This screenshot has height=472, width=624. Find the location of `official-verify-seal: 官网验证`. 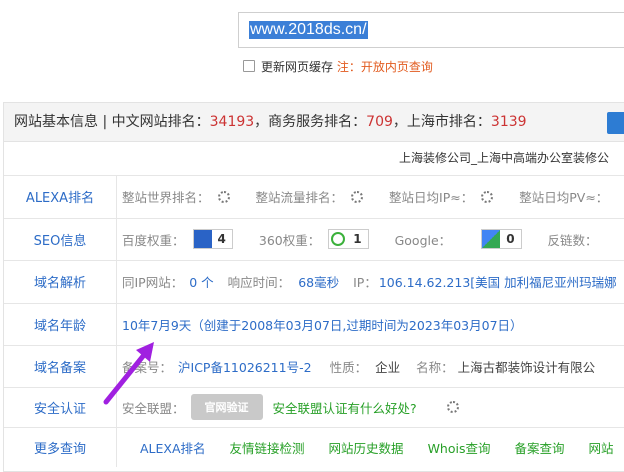

official-verify-seal: 官网验证 is located at coordinates (226, 407).